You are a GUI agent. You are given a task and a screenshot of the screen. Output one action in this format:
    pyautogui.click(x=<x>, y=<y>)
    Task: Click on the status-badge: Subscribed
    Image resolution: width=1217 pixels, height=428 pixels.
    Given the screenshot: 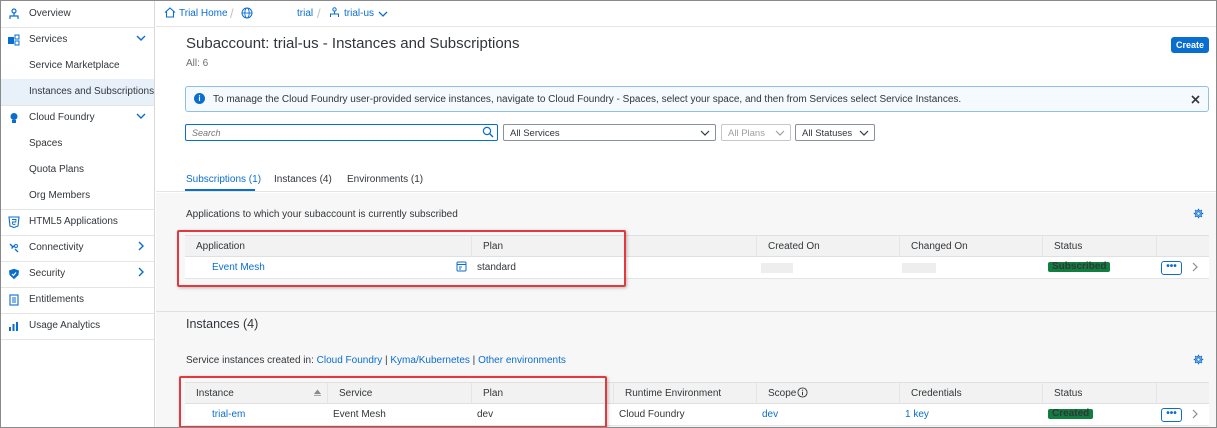 What is the action you would take?
    pyautogui.click(x=1079, y=267)
    